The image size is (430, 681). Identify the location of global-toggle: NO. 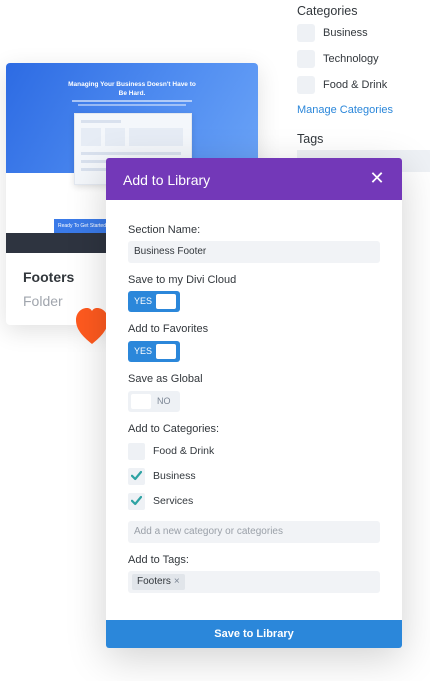
(154, 401).